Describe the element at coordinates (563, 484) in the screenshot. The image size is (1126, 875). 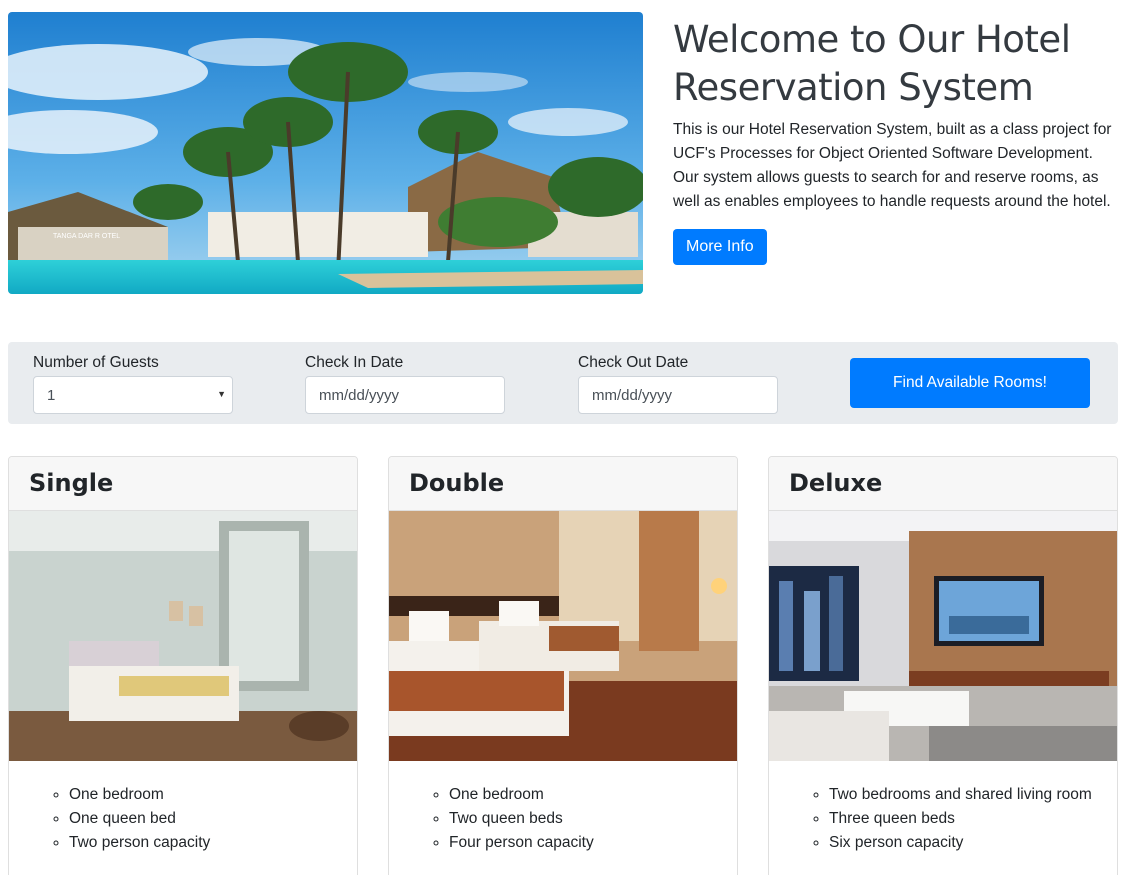
I see `room-title: Double` at that location.